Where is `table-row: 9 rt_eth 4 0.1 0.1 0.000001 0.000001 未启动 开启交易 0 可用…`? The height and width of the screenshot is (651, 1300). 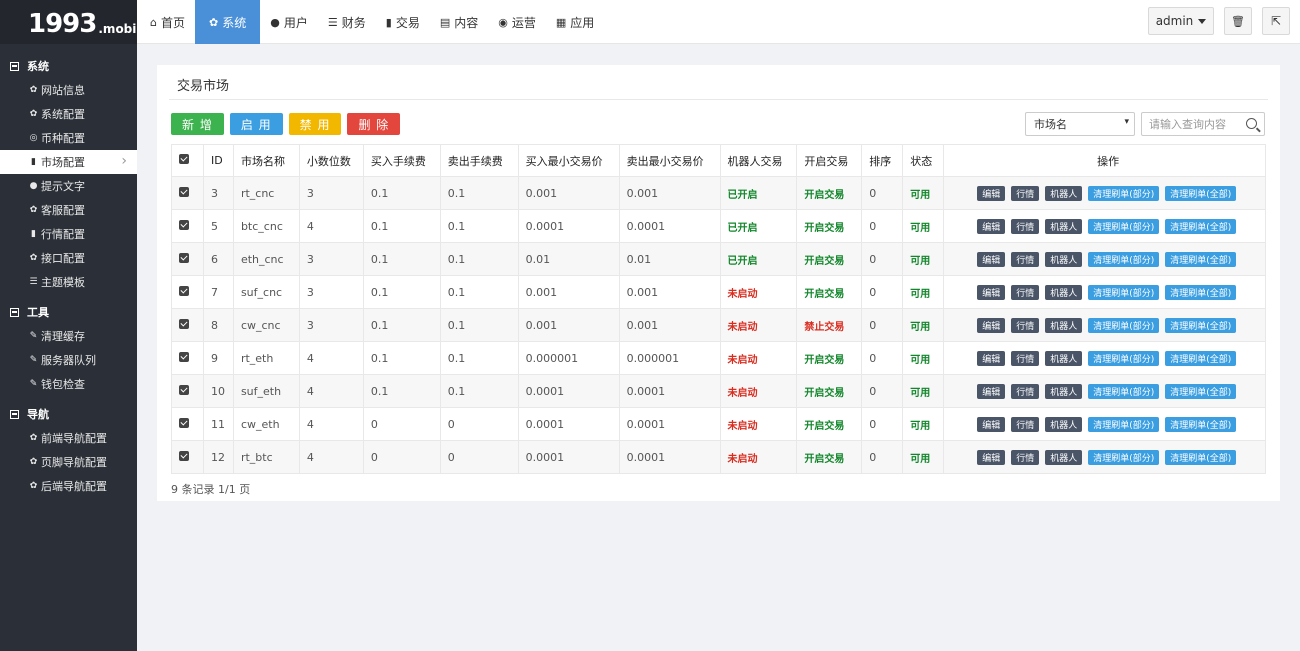 table-row: 9 rt_eth 4 0.1 0.1 0.000001 0.000001 未启动 开启交易 0 可用… is located at coordinates (718, 358).